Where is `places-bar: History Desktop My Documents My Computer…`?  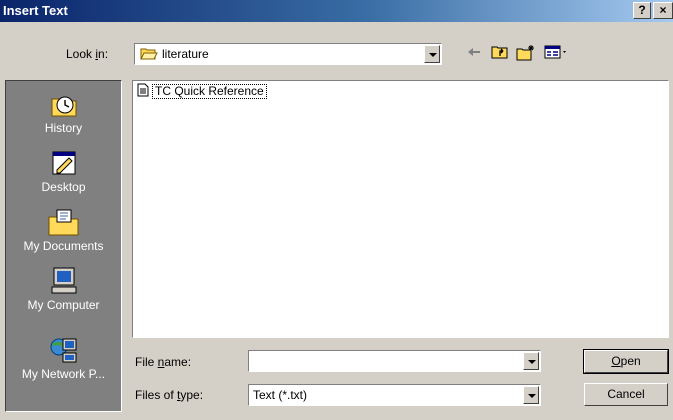 places-bar: History Desktop My Documents My Computer… is located at coordinates (63, 246).